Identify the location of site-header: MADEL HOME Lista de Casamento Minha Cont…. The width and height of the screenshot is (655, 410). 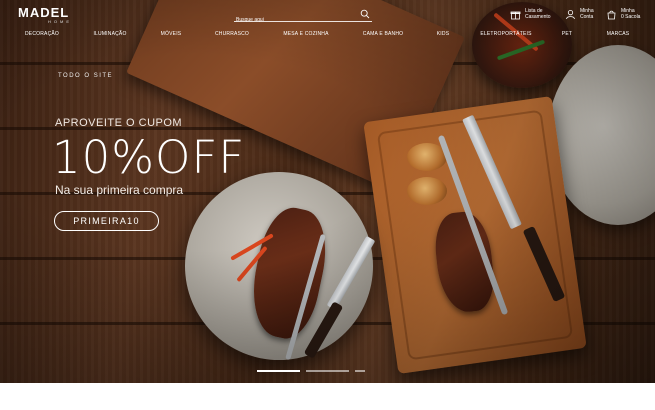
(327, 22).